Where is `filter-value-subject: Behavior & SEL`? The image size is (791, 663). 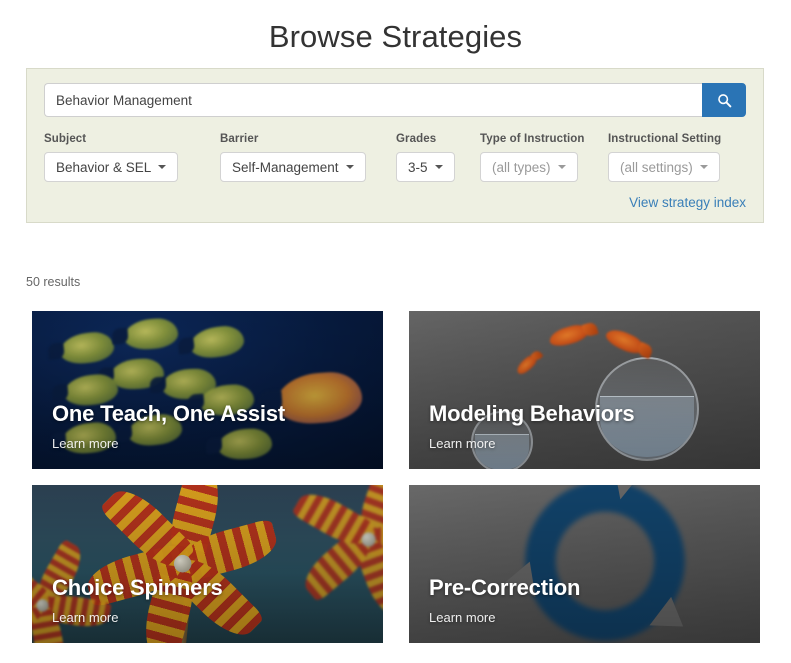 filter-value-subject: Behavior & SEL is located at coordinates (104, 167).